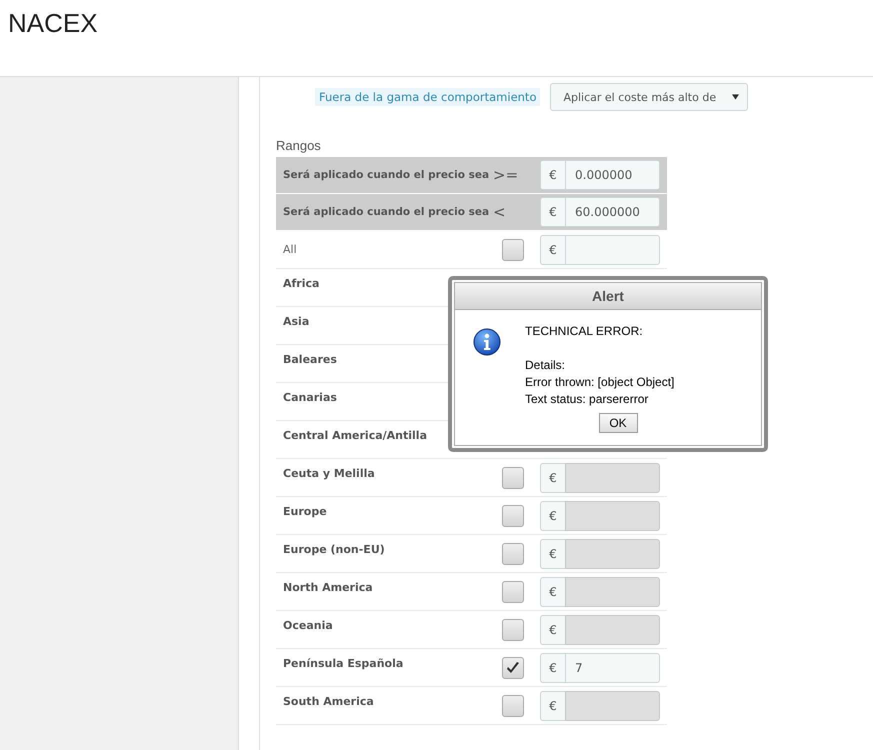  Describe the element at coordinates (612, 212) in the screenshot. I see `input-field: 60.000000` at that location.